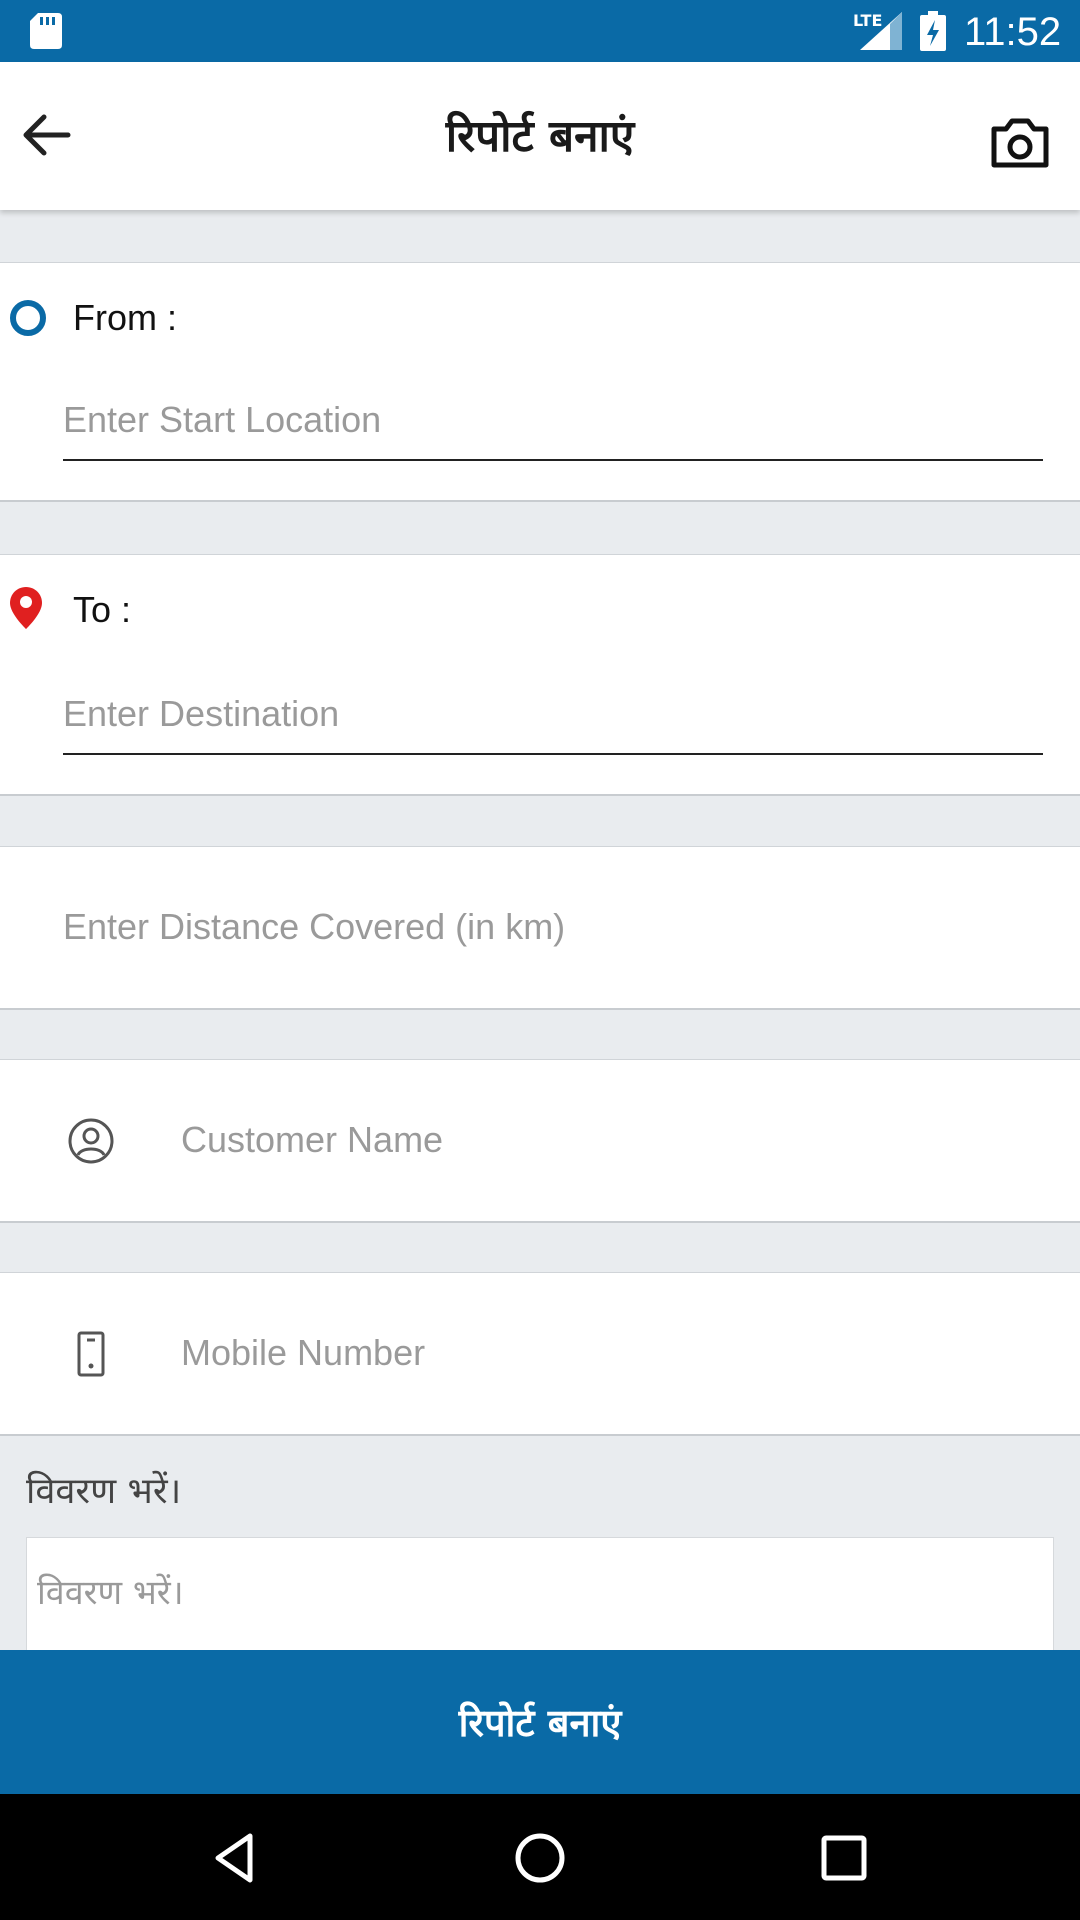 This screenshot has height=1920, width=1080. What do you see at coordinates (881, 31) in the screenshot?
I see `signal-icon` at bounding box center [881, 31].